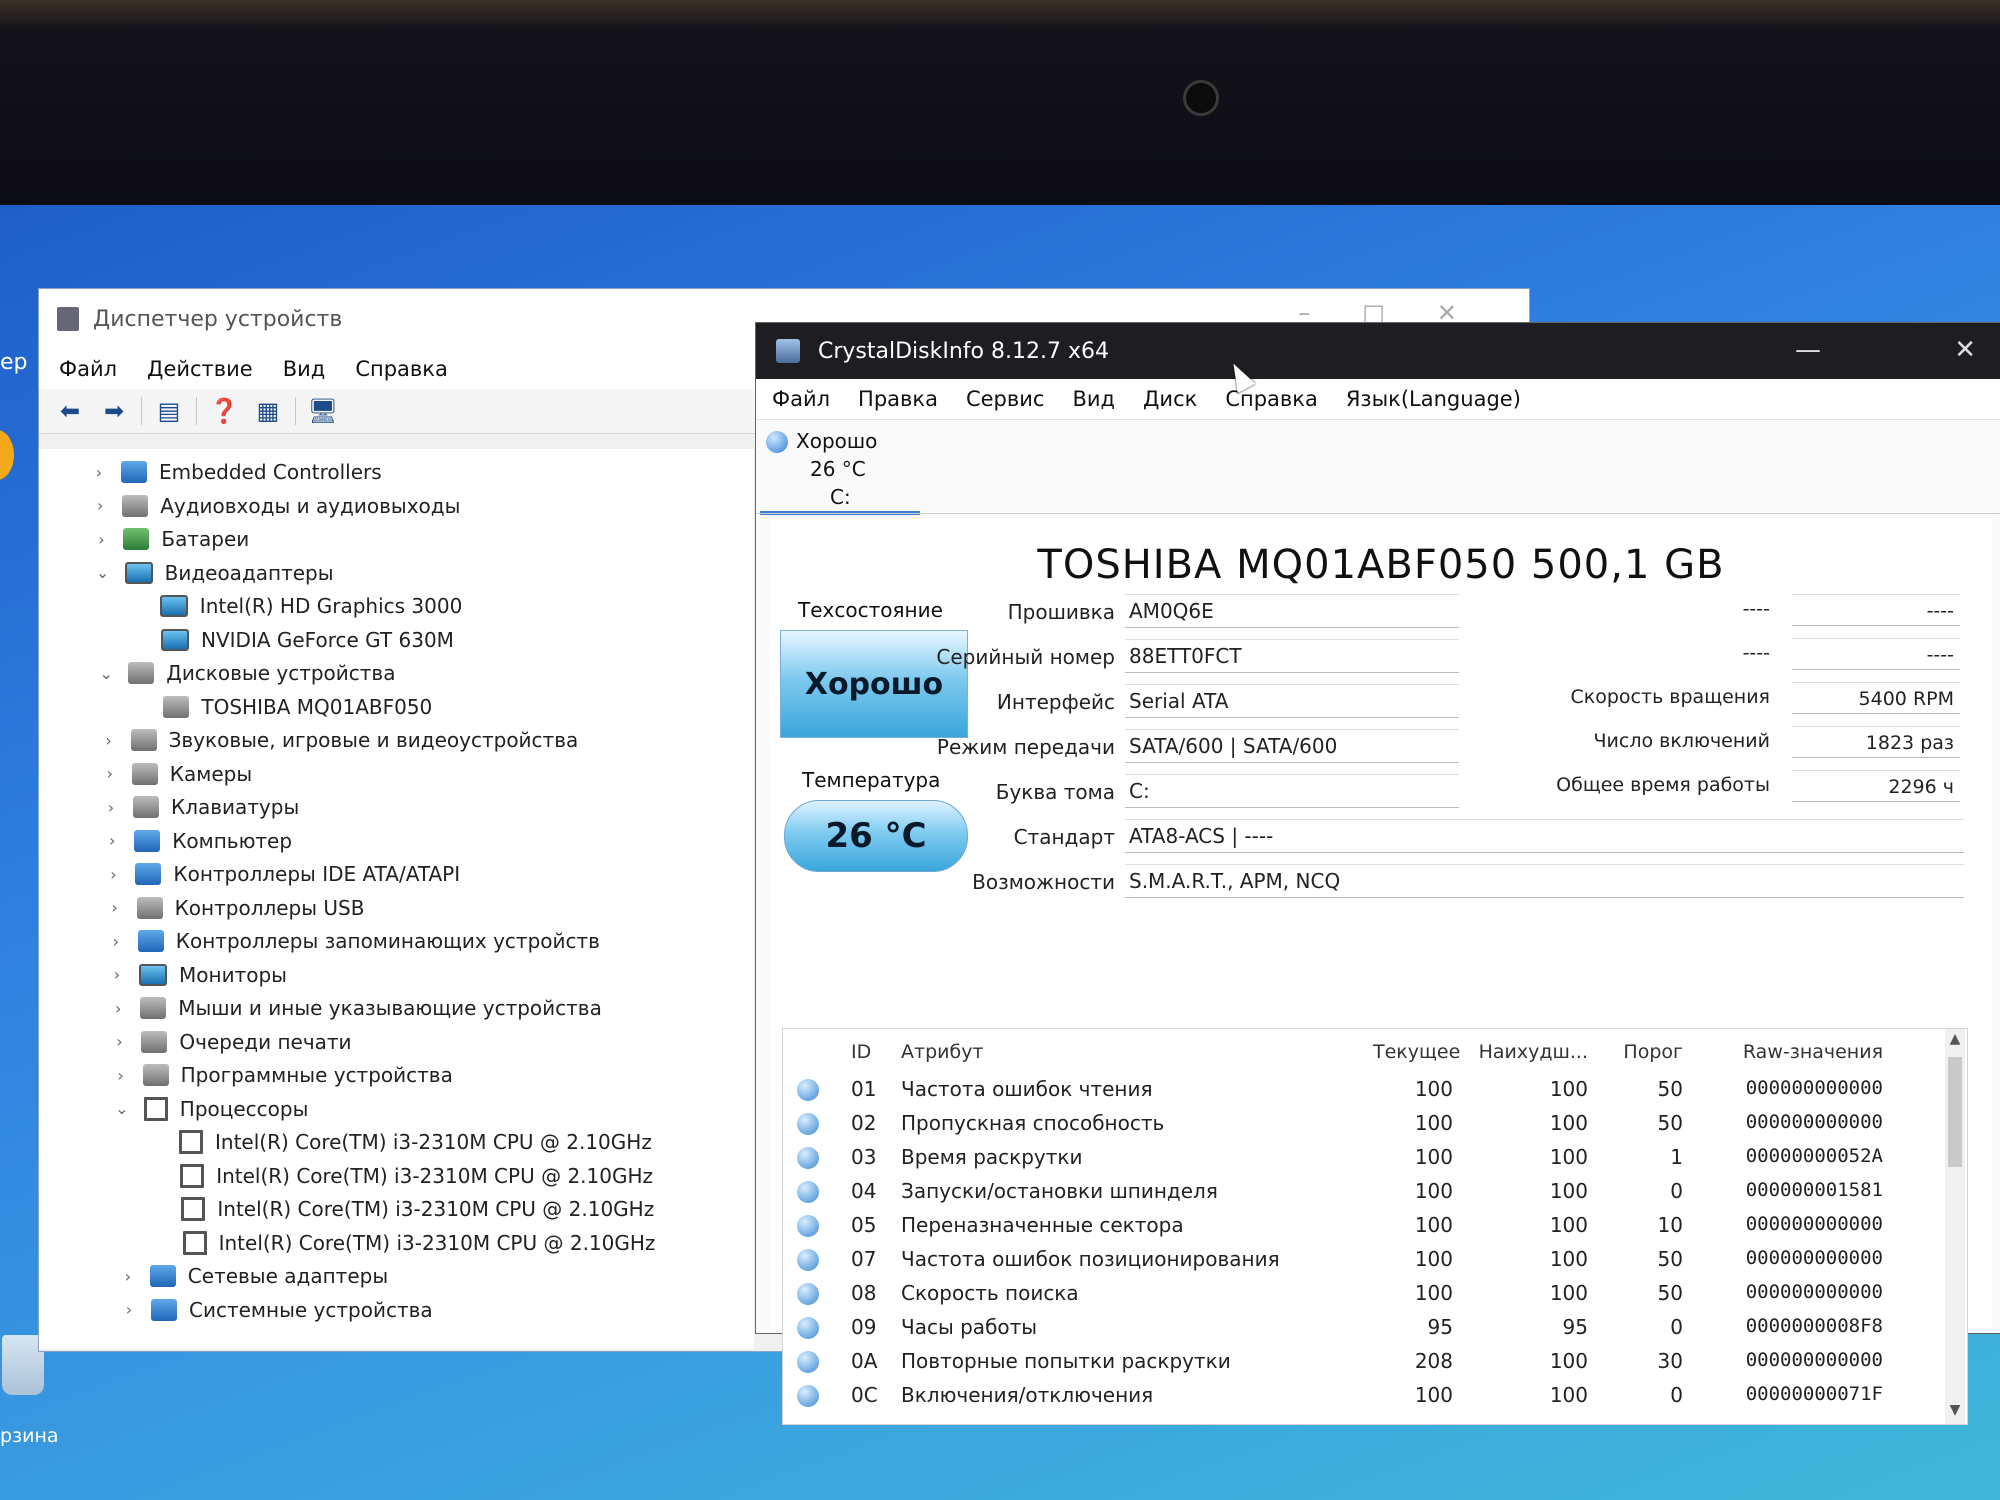 This screenshot has height=1500, width=2000. What do you see at coordinates (1292, 701) in the screenshot?
I see `interface-value: Serial ATA` at bounding box center [1292, 701].